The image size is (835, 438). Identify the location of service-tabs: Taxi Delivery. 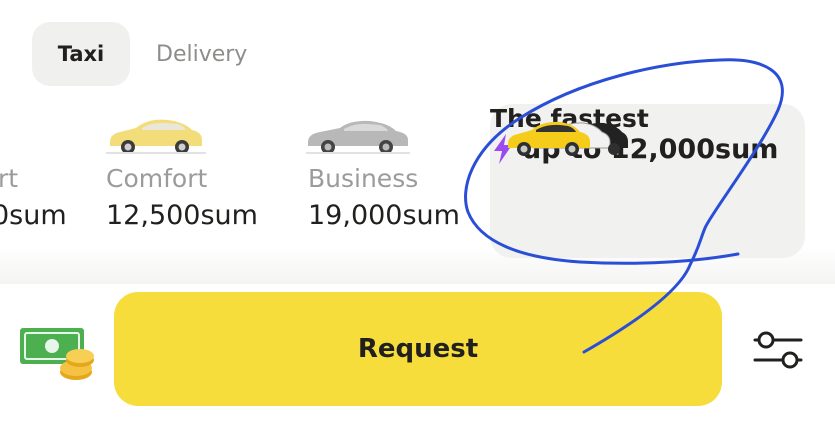
(139, 54).